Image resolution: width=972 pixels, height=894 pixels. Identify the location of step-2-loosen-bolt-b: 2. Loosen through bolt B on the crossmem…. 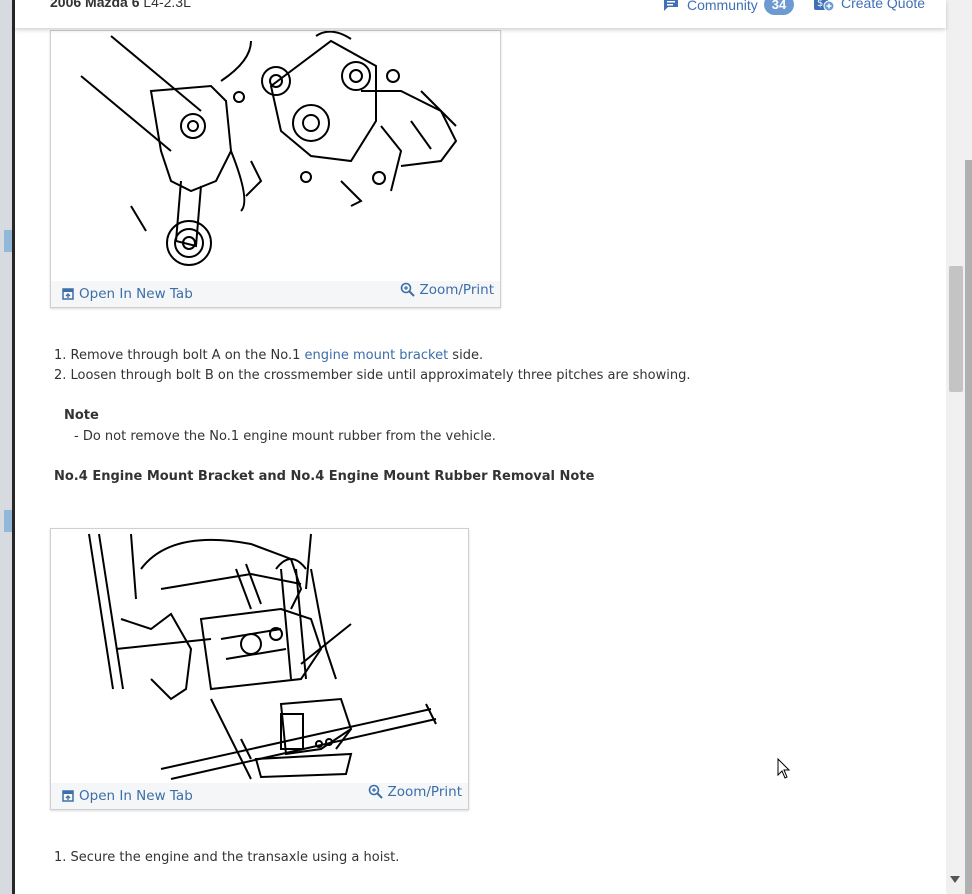
(372, 375).